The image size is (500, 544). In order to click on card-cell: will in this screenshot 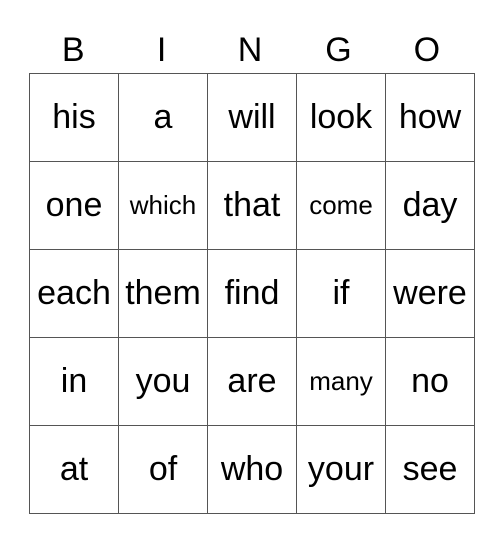, I will do `click(252, 117)`.